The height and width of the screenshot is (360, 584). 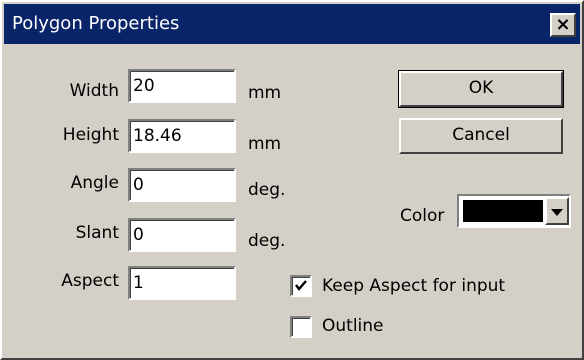 I want to click on width-field, so click(x=182, y=86).